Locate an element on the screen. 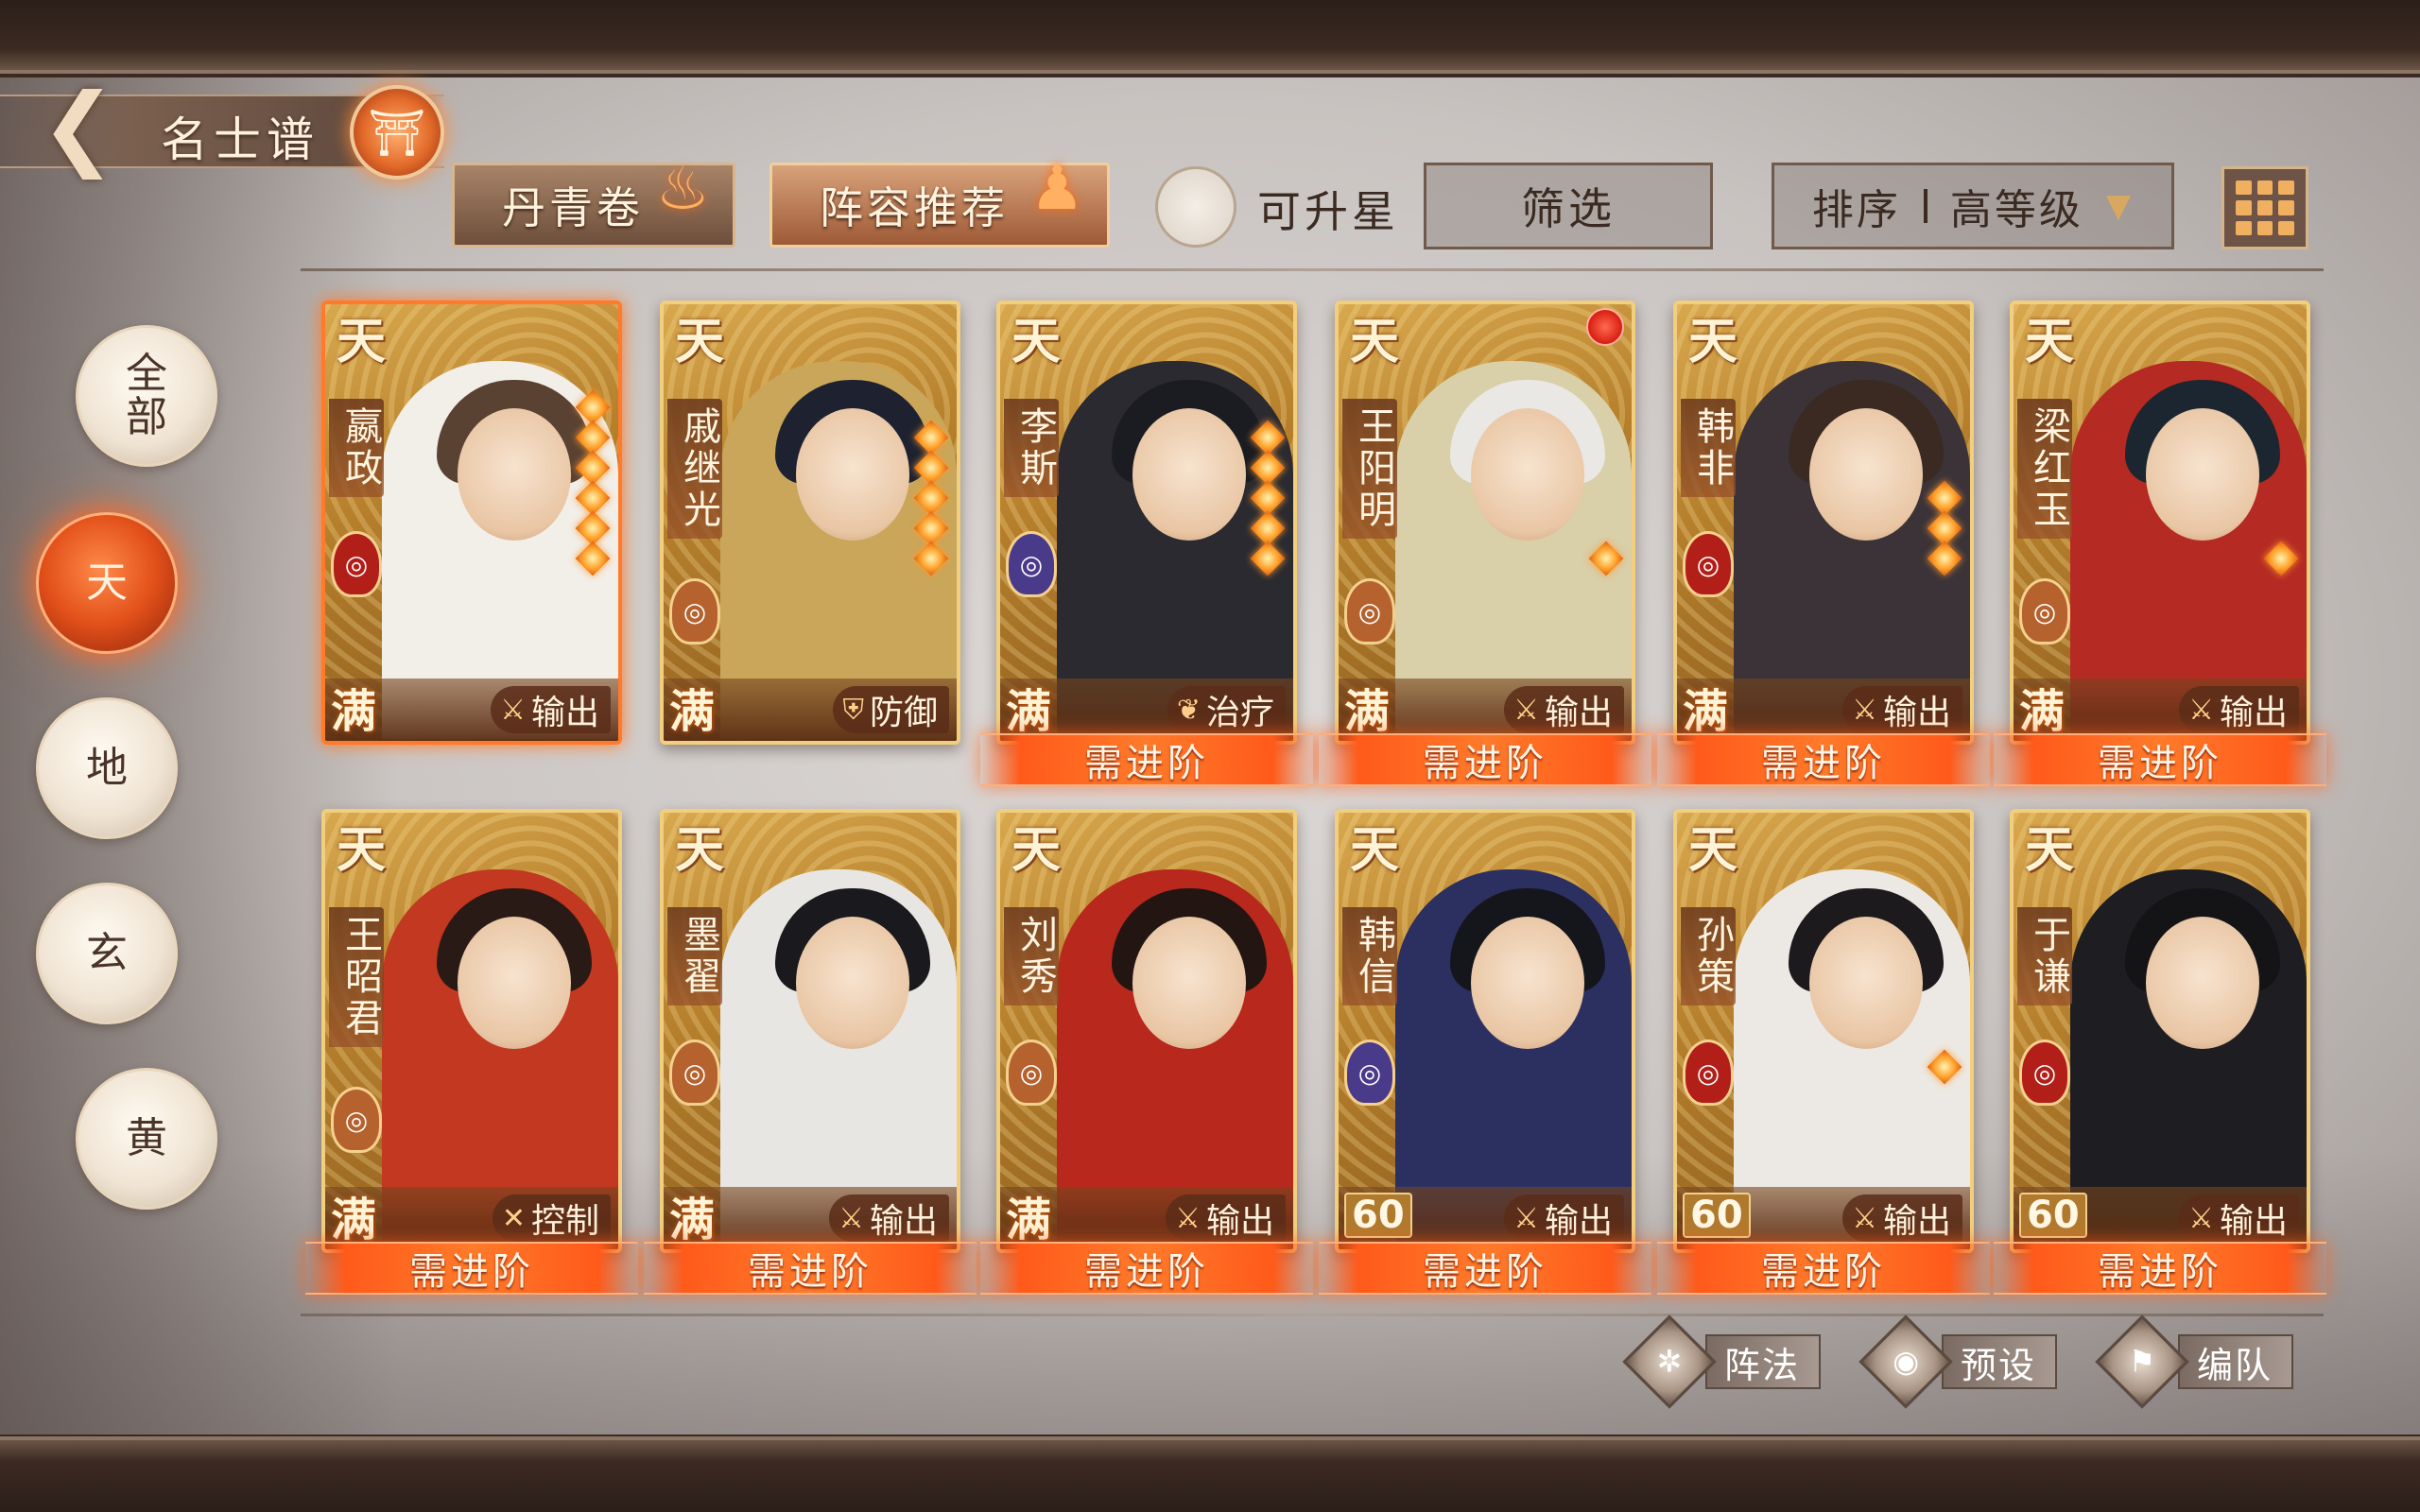 Image resolution: width=2420 pixels, height=1512 pixels. filter-label: 筛选 is located at coordinates (1568, 208).